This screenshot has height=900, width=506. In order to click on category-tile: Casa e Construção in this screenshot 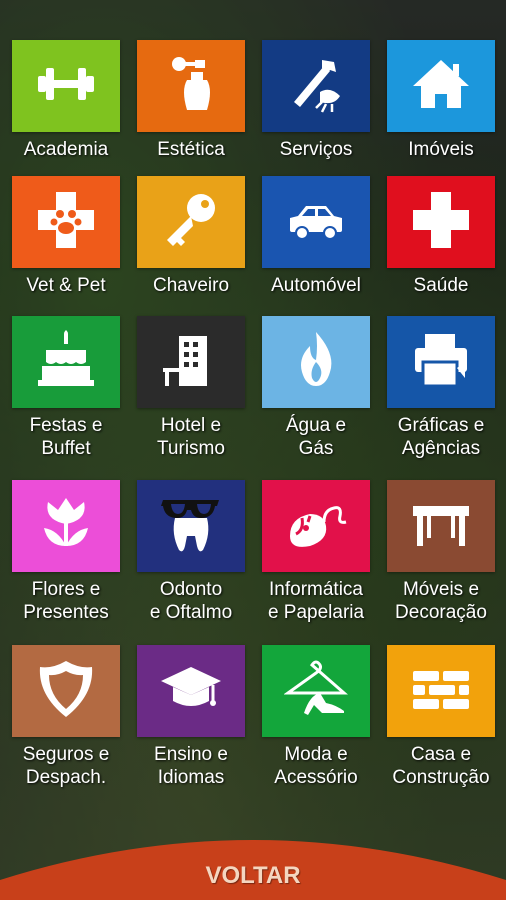, I will do `click(441, 717)`.